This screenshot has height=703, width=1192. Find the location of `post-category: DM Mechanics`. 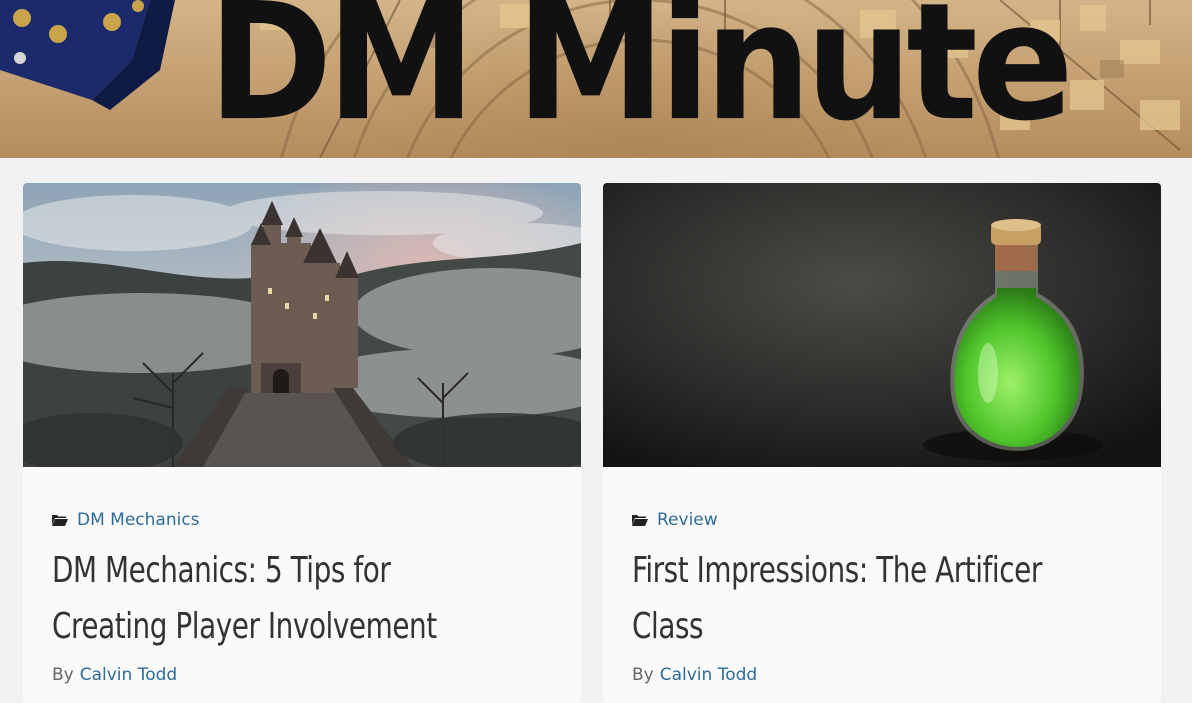

post-category: DM Mechanics is located at coordinates (126, 520).